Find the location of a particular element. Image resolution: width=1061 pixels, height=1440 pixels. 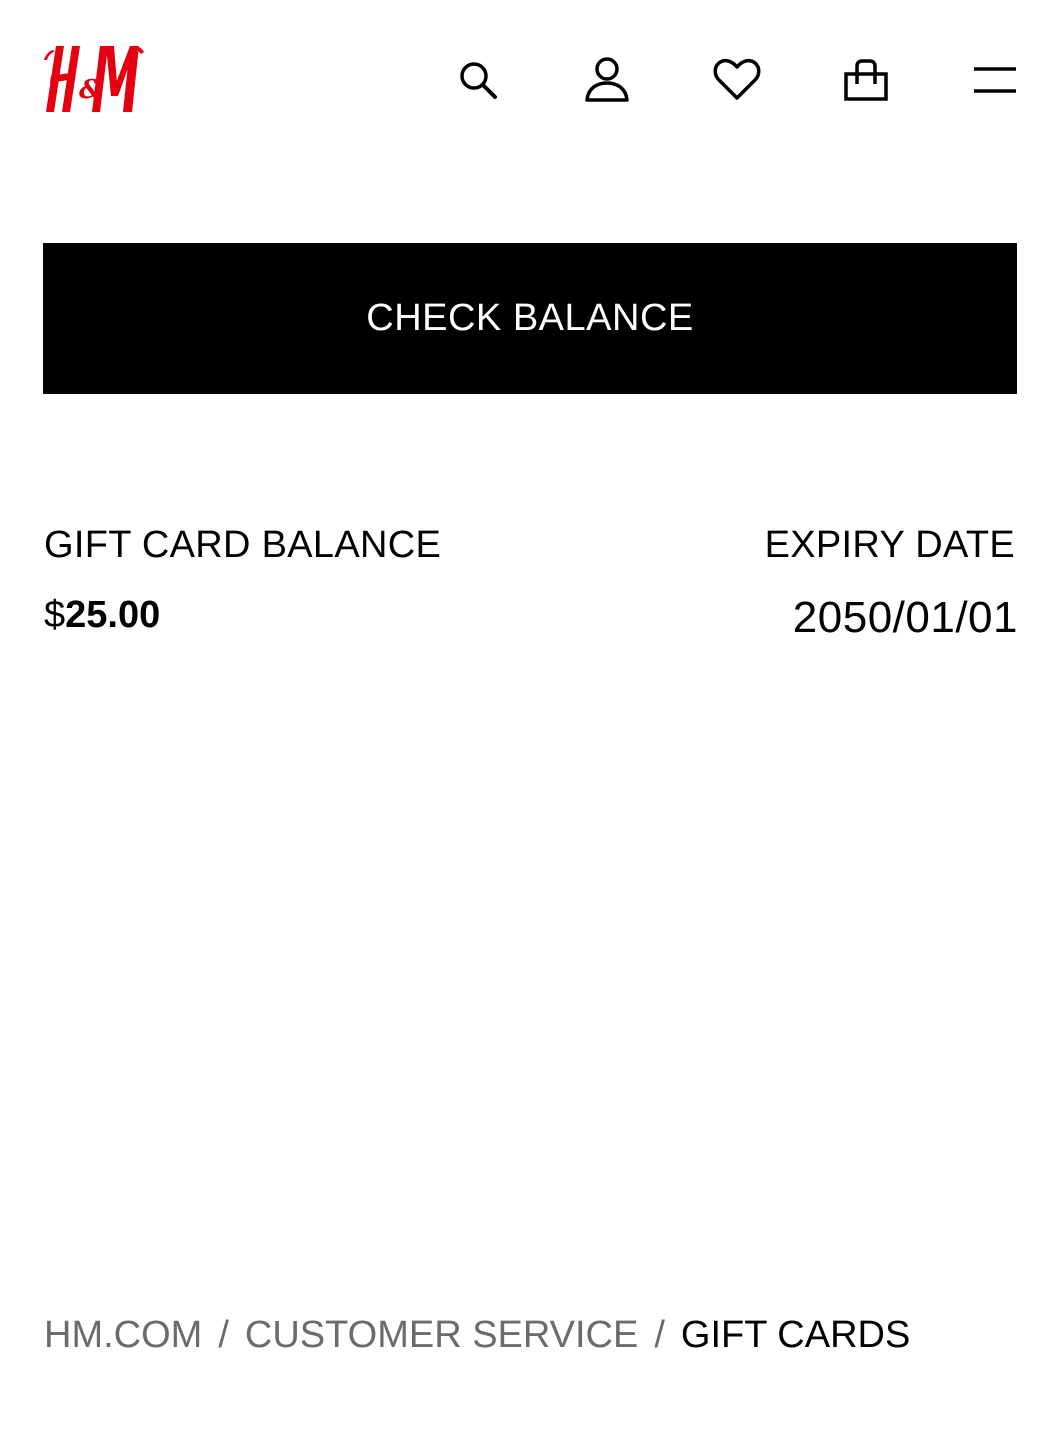

account-icon is located at coordinates (607, 79).